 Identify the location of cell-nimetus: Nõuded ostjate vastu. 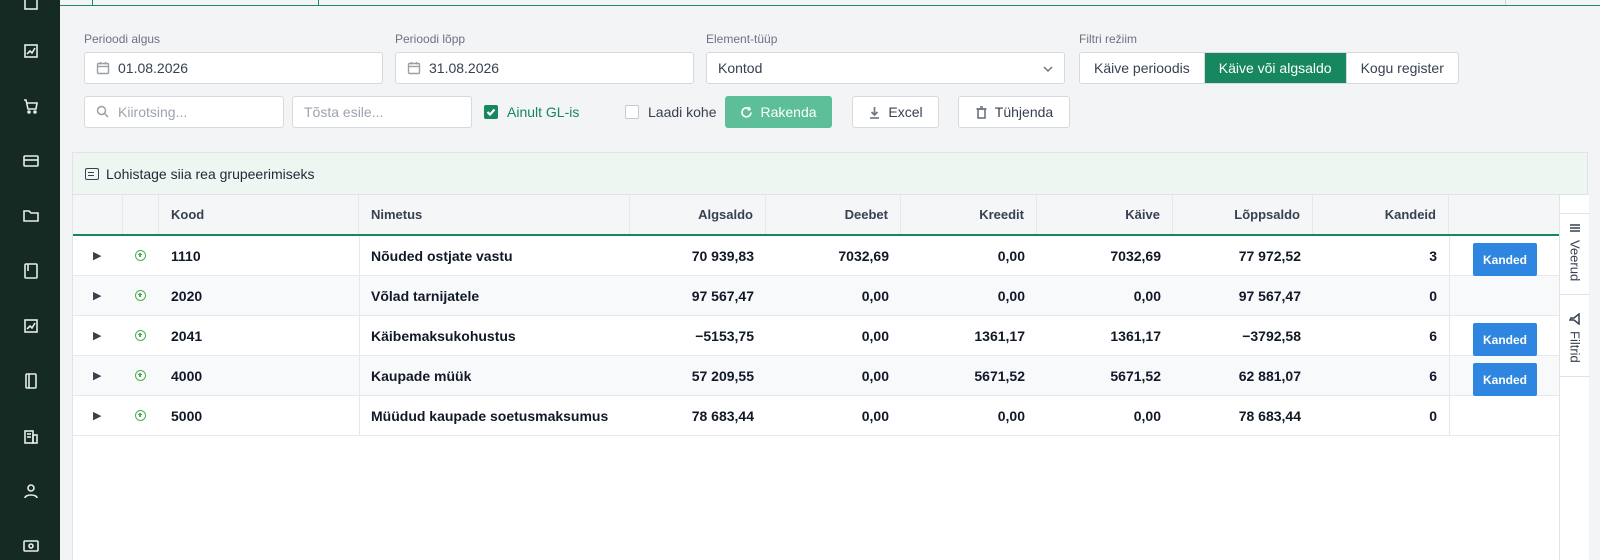
(442, 255).